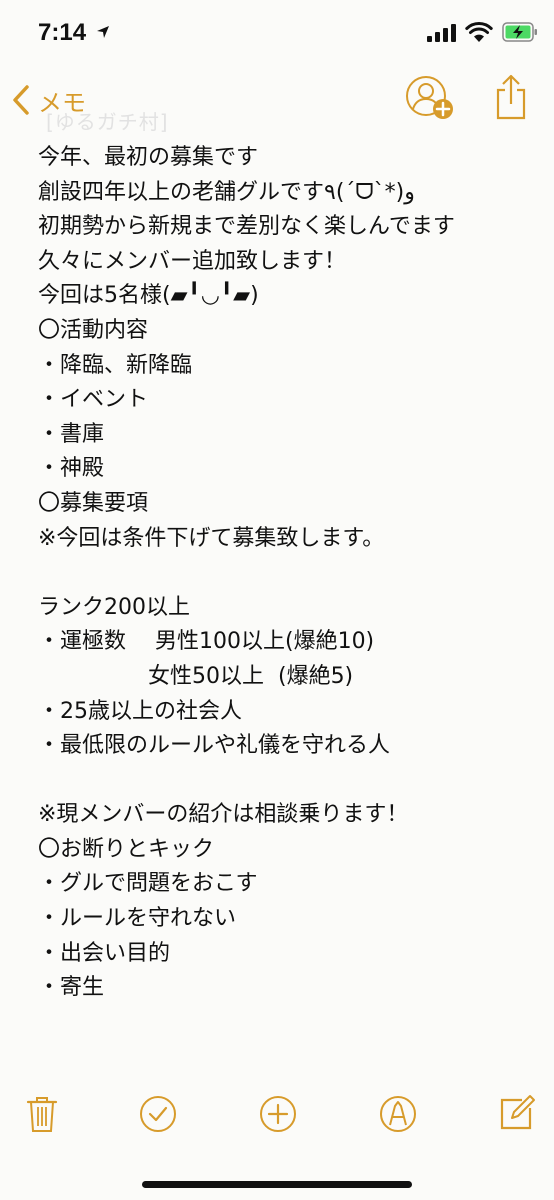 Image resolution: width=554 pixels, height=1200 pixels. I want to click on battery-charging-icon, so click(519, 32).